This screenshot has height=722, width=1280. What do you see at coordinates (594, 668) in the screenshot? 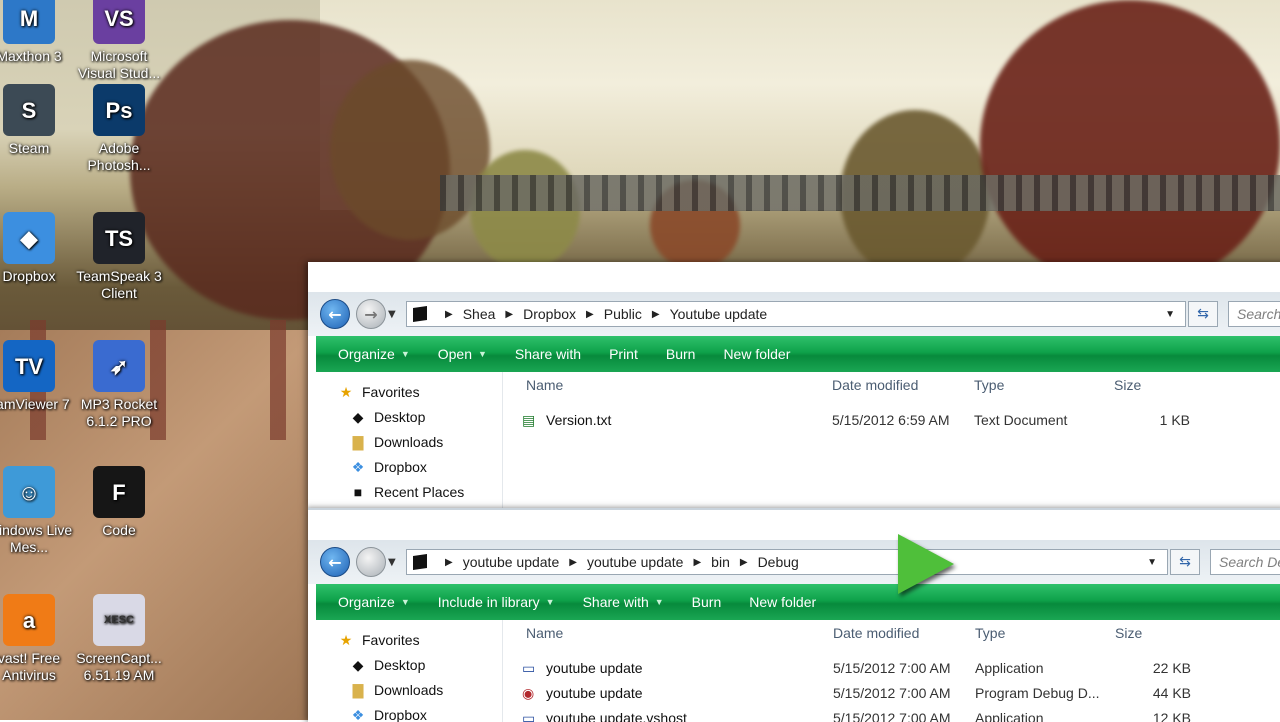
I see `file-name: youtube update` at bounding box center [594, 668].